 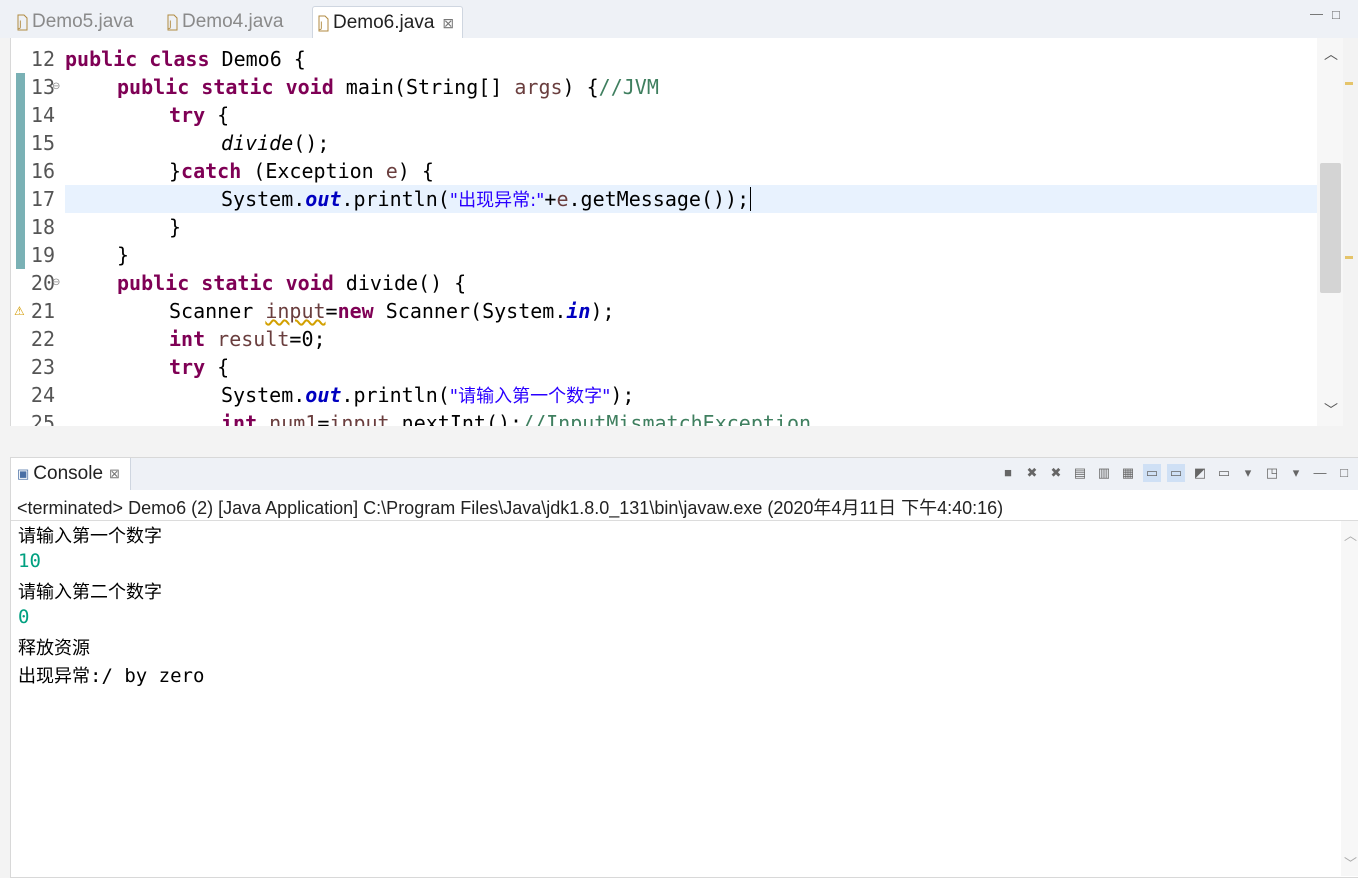 I want to click on tab-label: Demo4.java, so click(x=233, y=21).